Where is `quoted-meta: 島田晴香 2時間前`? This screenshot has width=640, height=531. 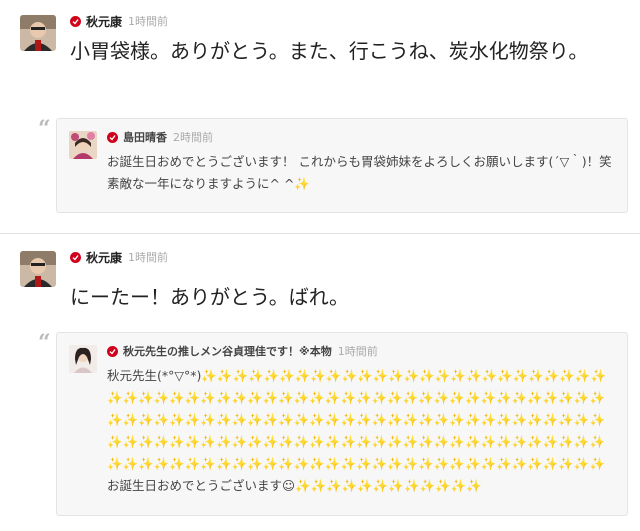 quoted-meta: 島田晴香 2時間前 is located at coordinates (160, 137).